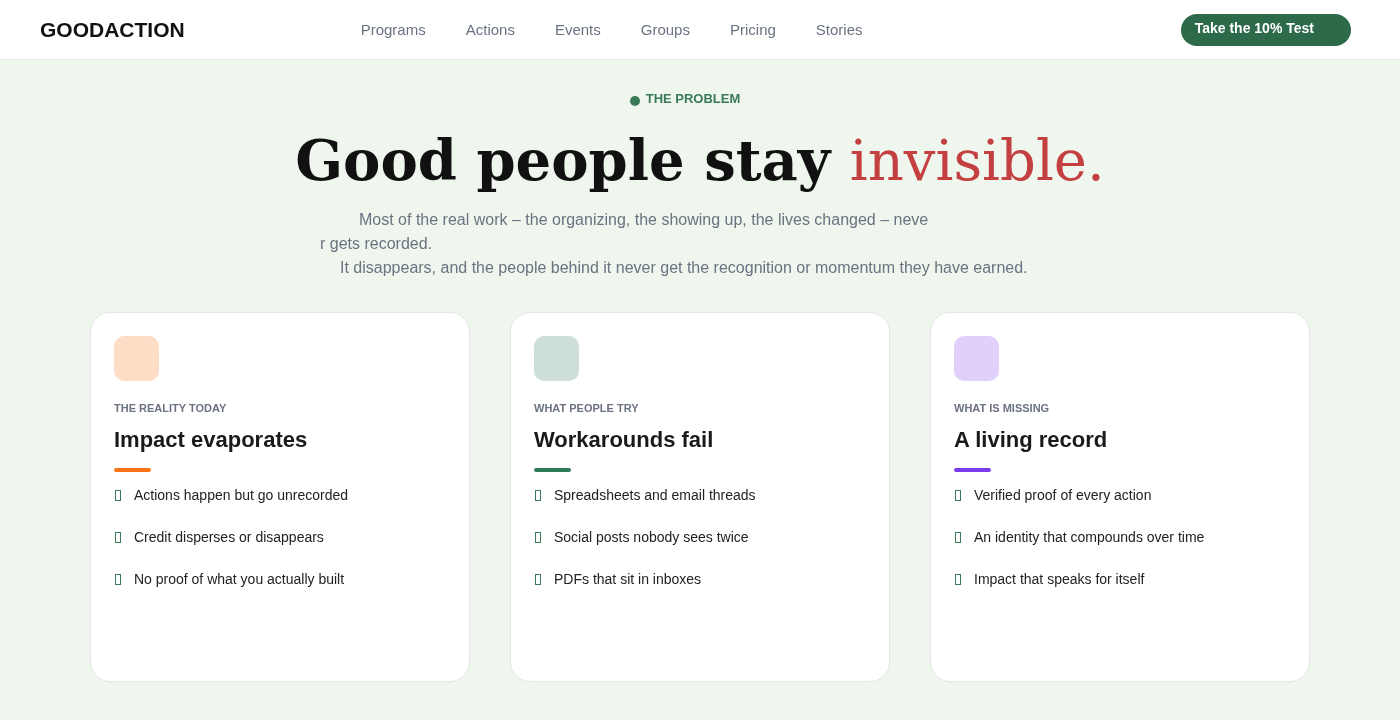 Image resolution: width=1400 pixels, height=720 pixels. What do you see at coordinates (229, 537) in the screenshot?
I see `card-point: Credit disperses or disappears` at bounding box center [229, 537].